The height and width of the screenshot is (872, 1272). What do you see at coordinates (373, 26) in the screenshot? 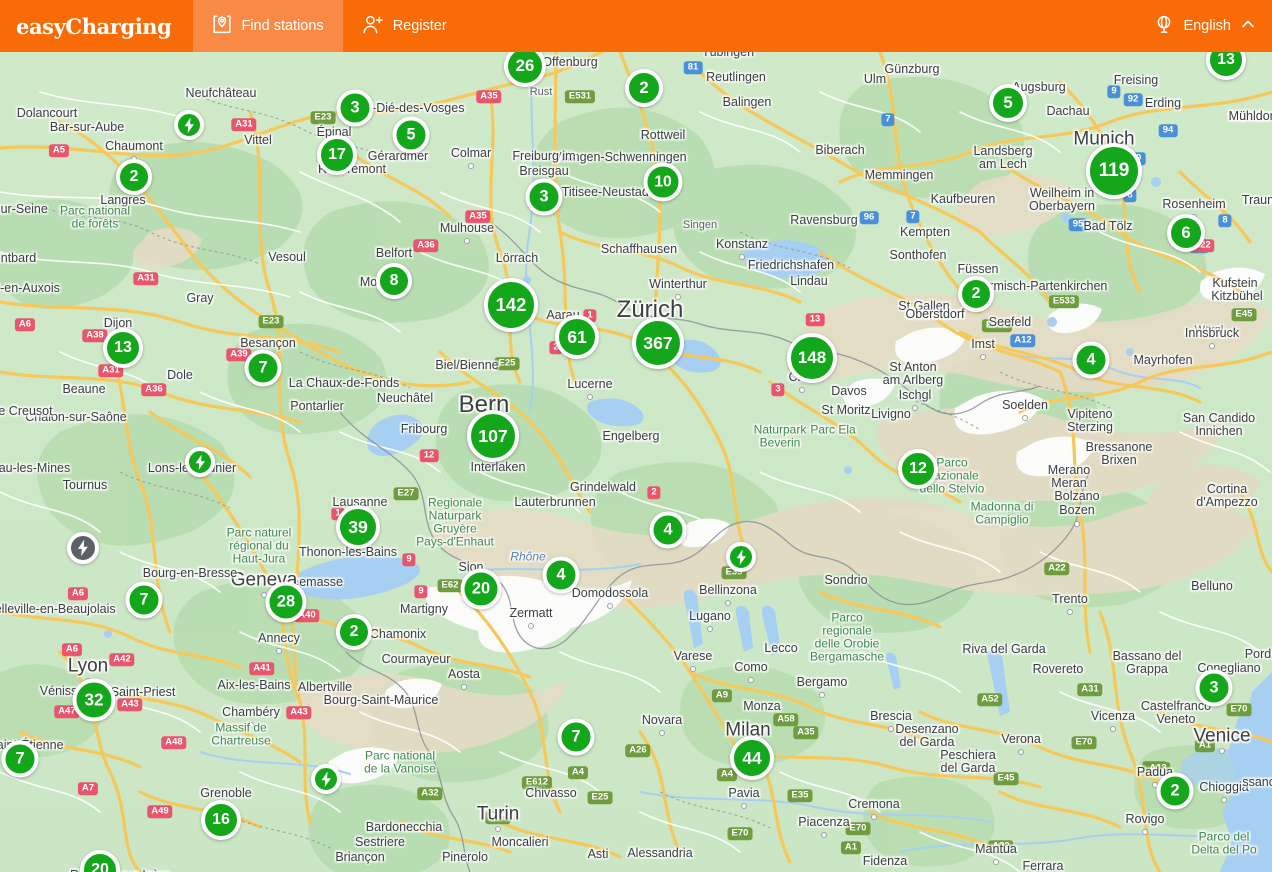
I see `user-add-icon` at bounding box center [373, 26].